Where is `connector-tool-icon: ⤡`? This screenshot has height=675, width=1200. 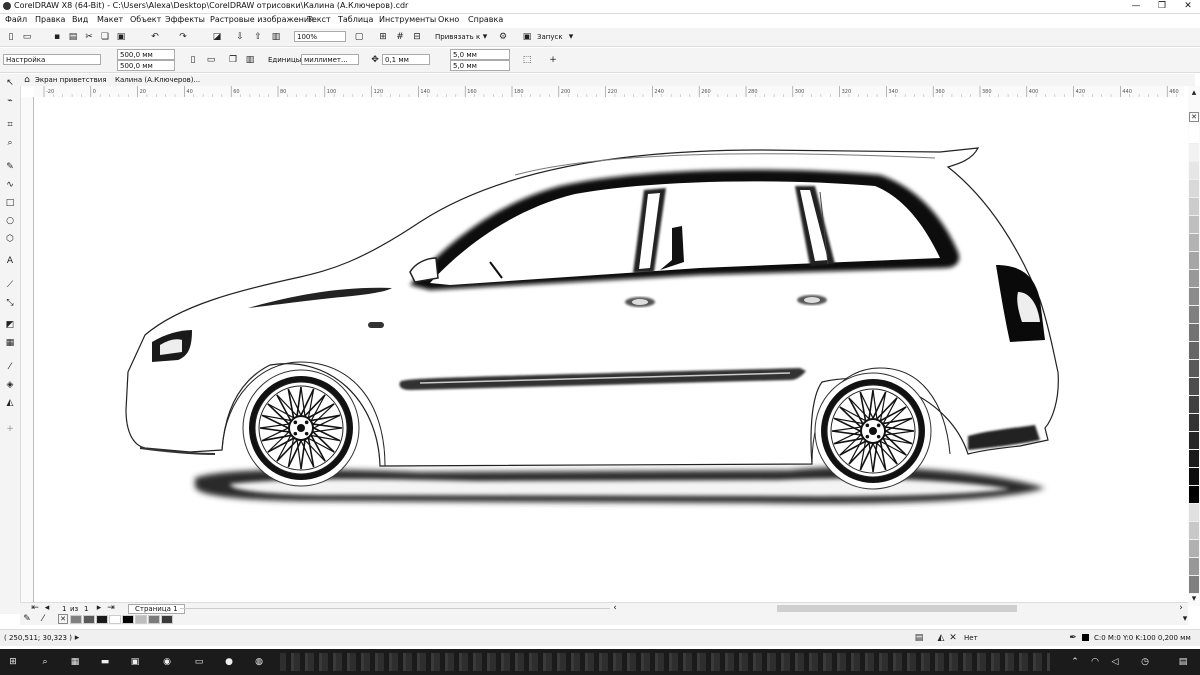
connector-tool-icon: ⤡ is located at coordinates (10, 303).